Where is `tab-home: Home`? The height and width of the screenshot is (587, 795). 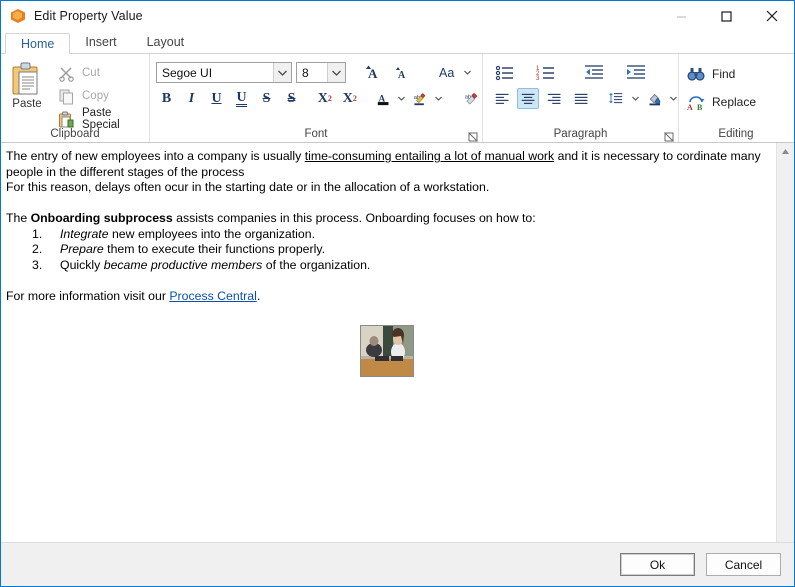 tab-home: Home is located at coordinates (38, 43).